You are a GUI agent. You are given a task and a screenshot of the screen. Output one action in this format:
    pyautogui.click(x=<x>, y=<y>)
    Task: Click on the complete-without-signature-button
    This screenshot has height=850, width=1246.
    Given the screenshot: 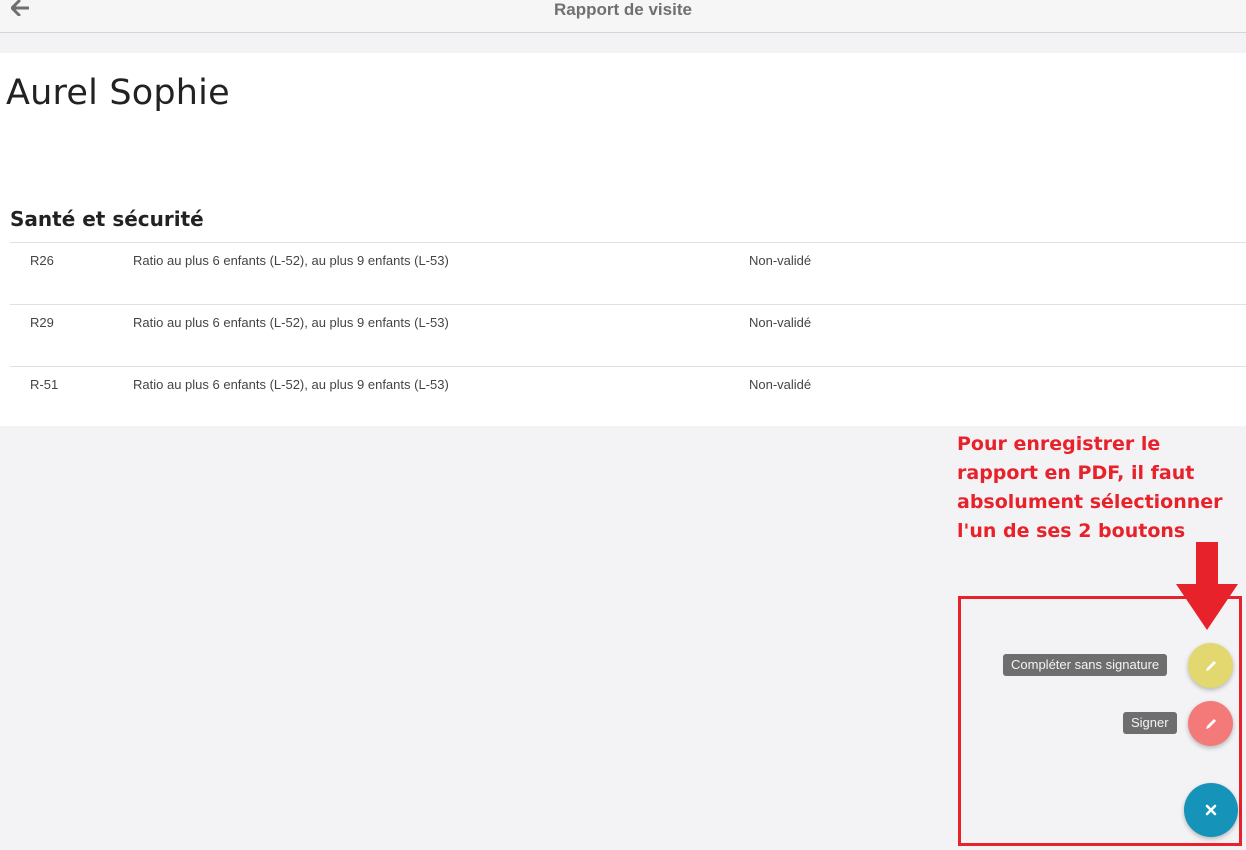 What is the action you would take?
    pyautogui.click(x=1210, y=665)
    